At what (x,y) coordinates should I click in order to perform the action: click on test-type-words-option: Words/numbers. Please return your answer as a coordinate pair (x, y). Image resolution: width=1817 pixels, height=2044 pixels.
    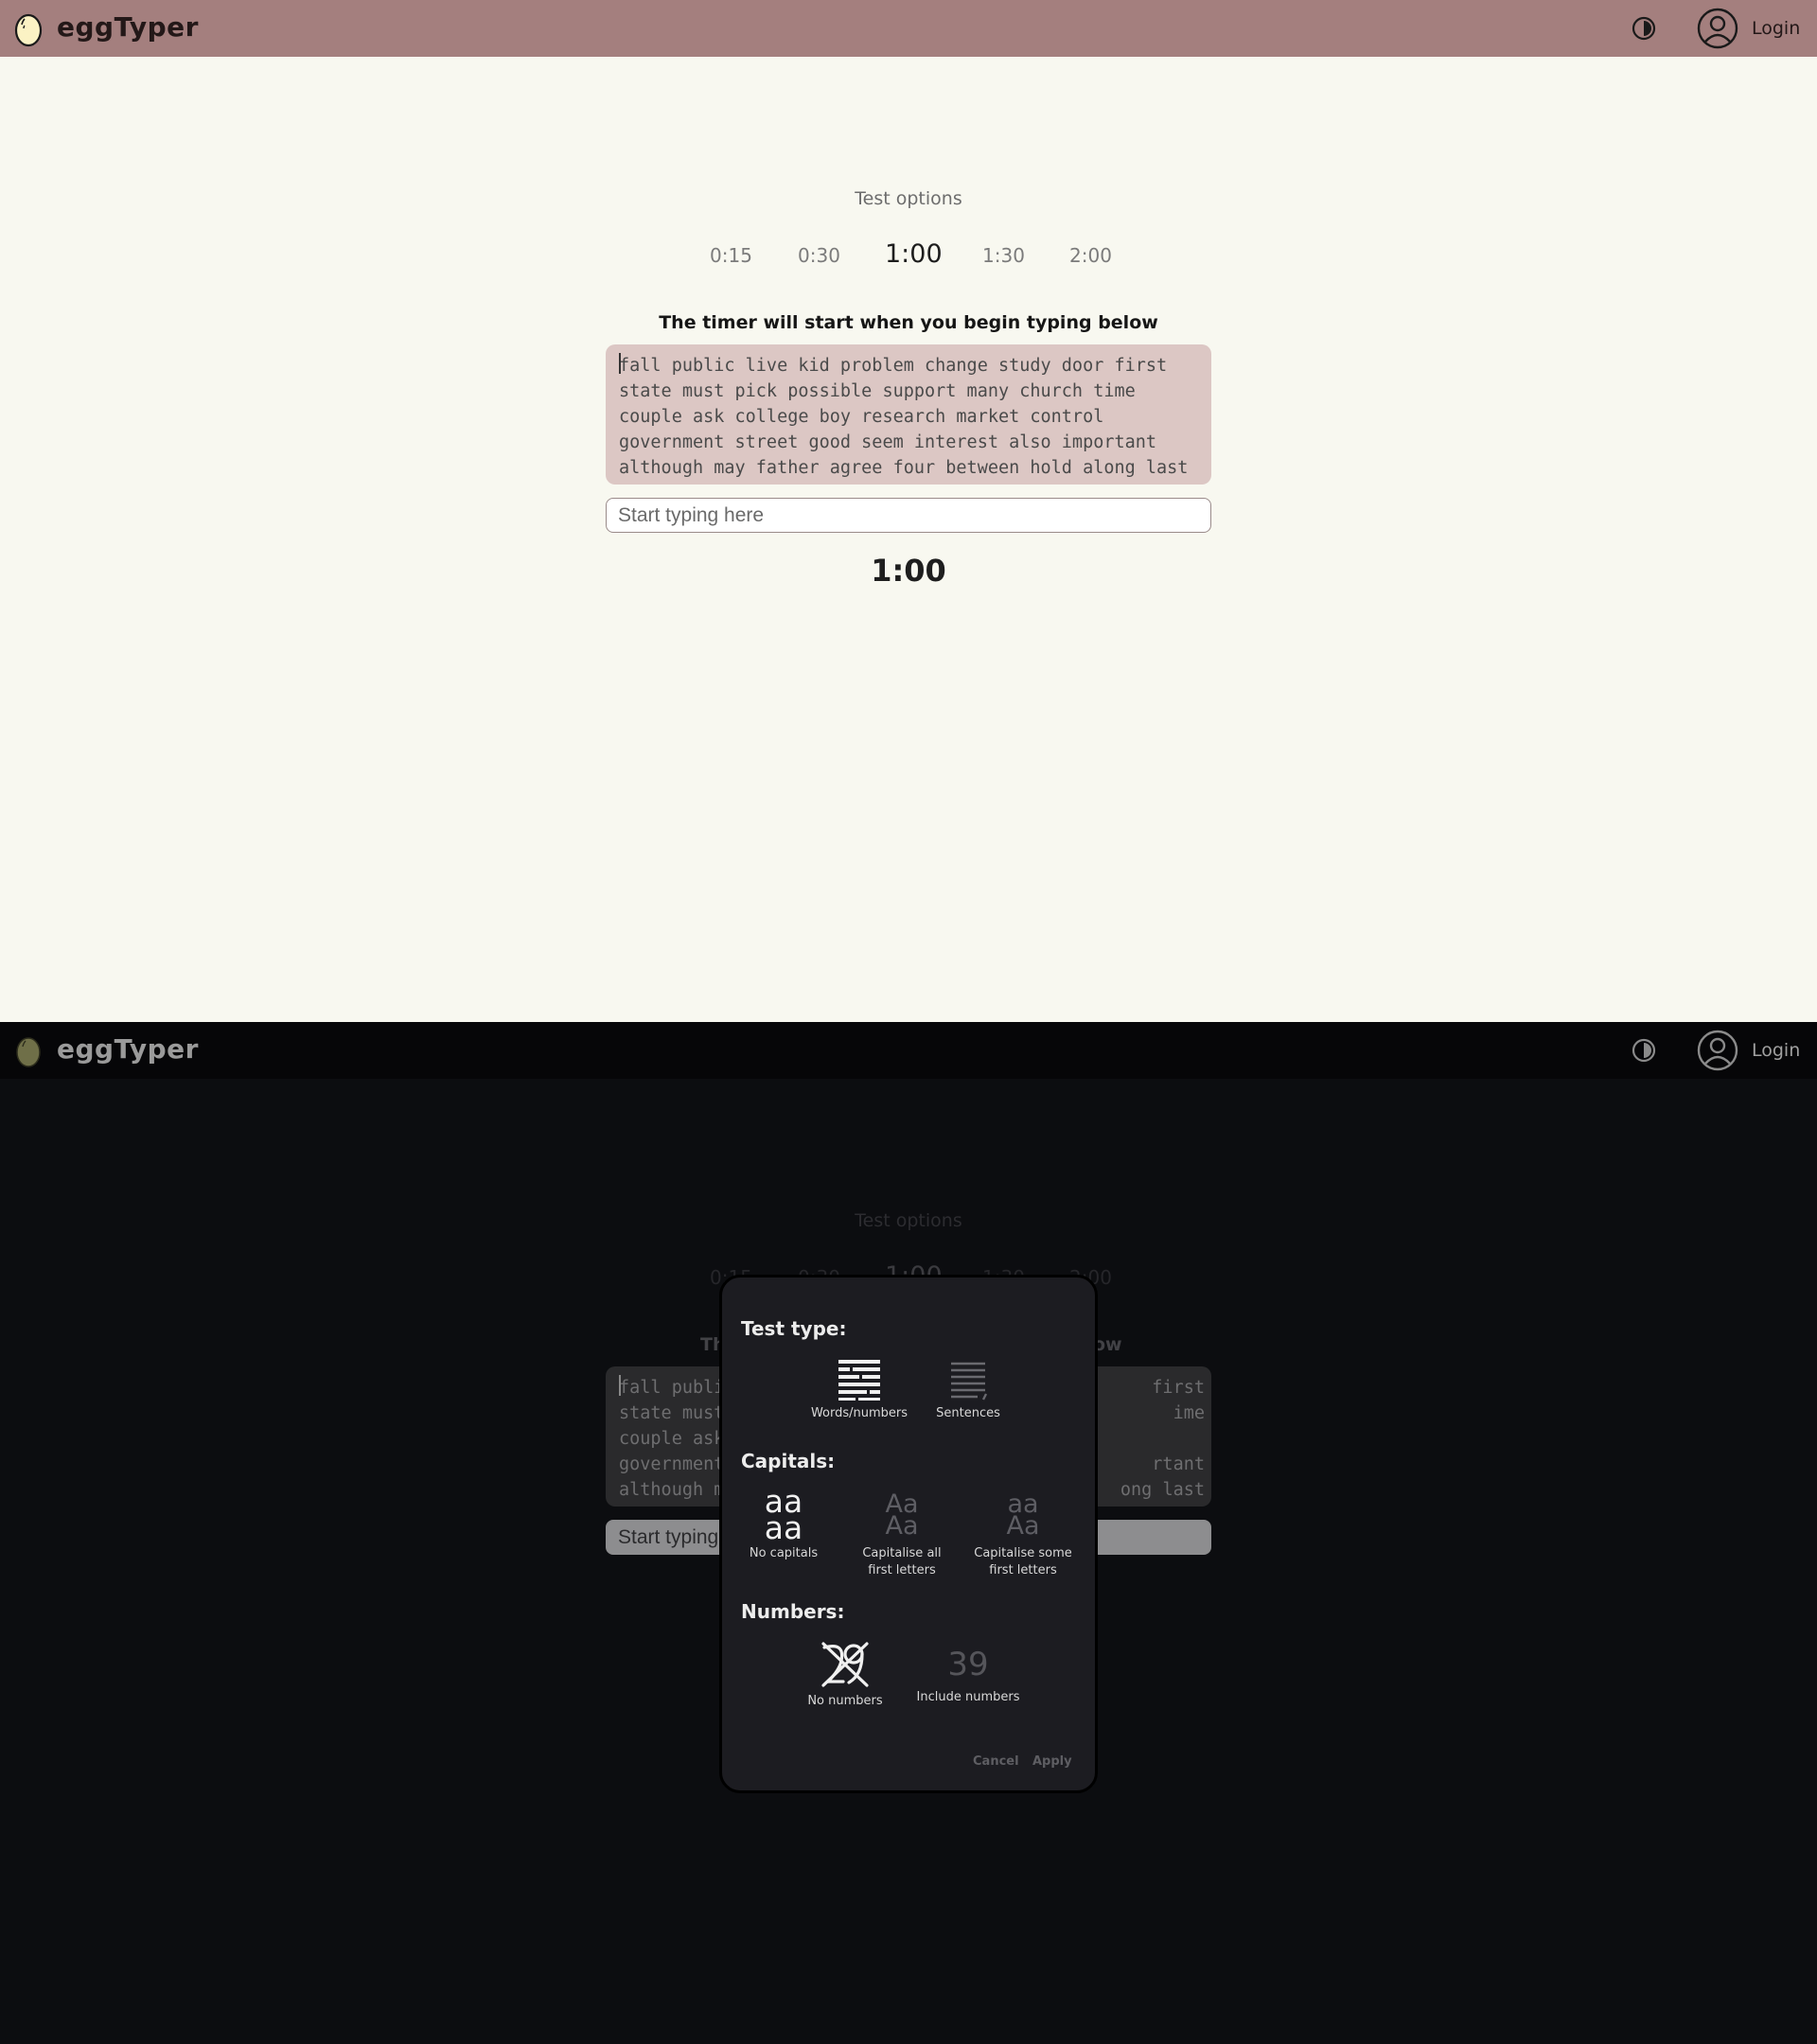
    Looking at the image, I should click on (859, 1390).